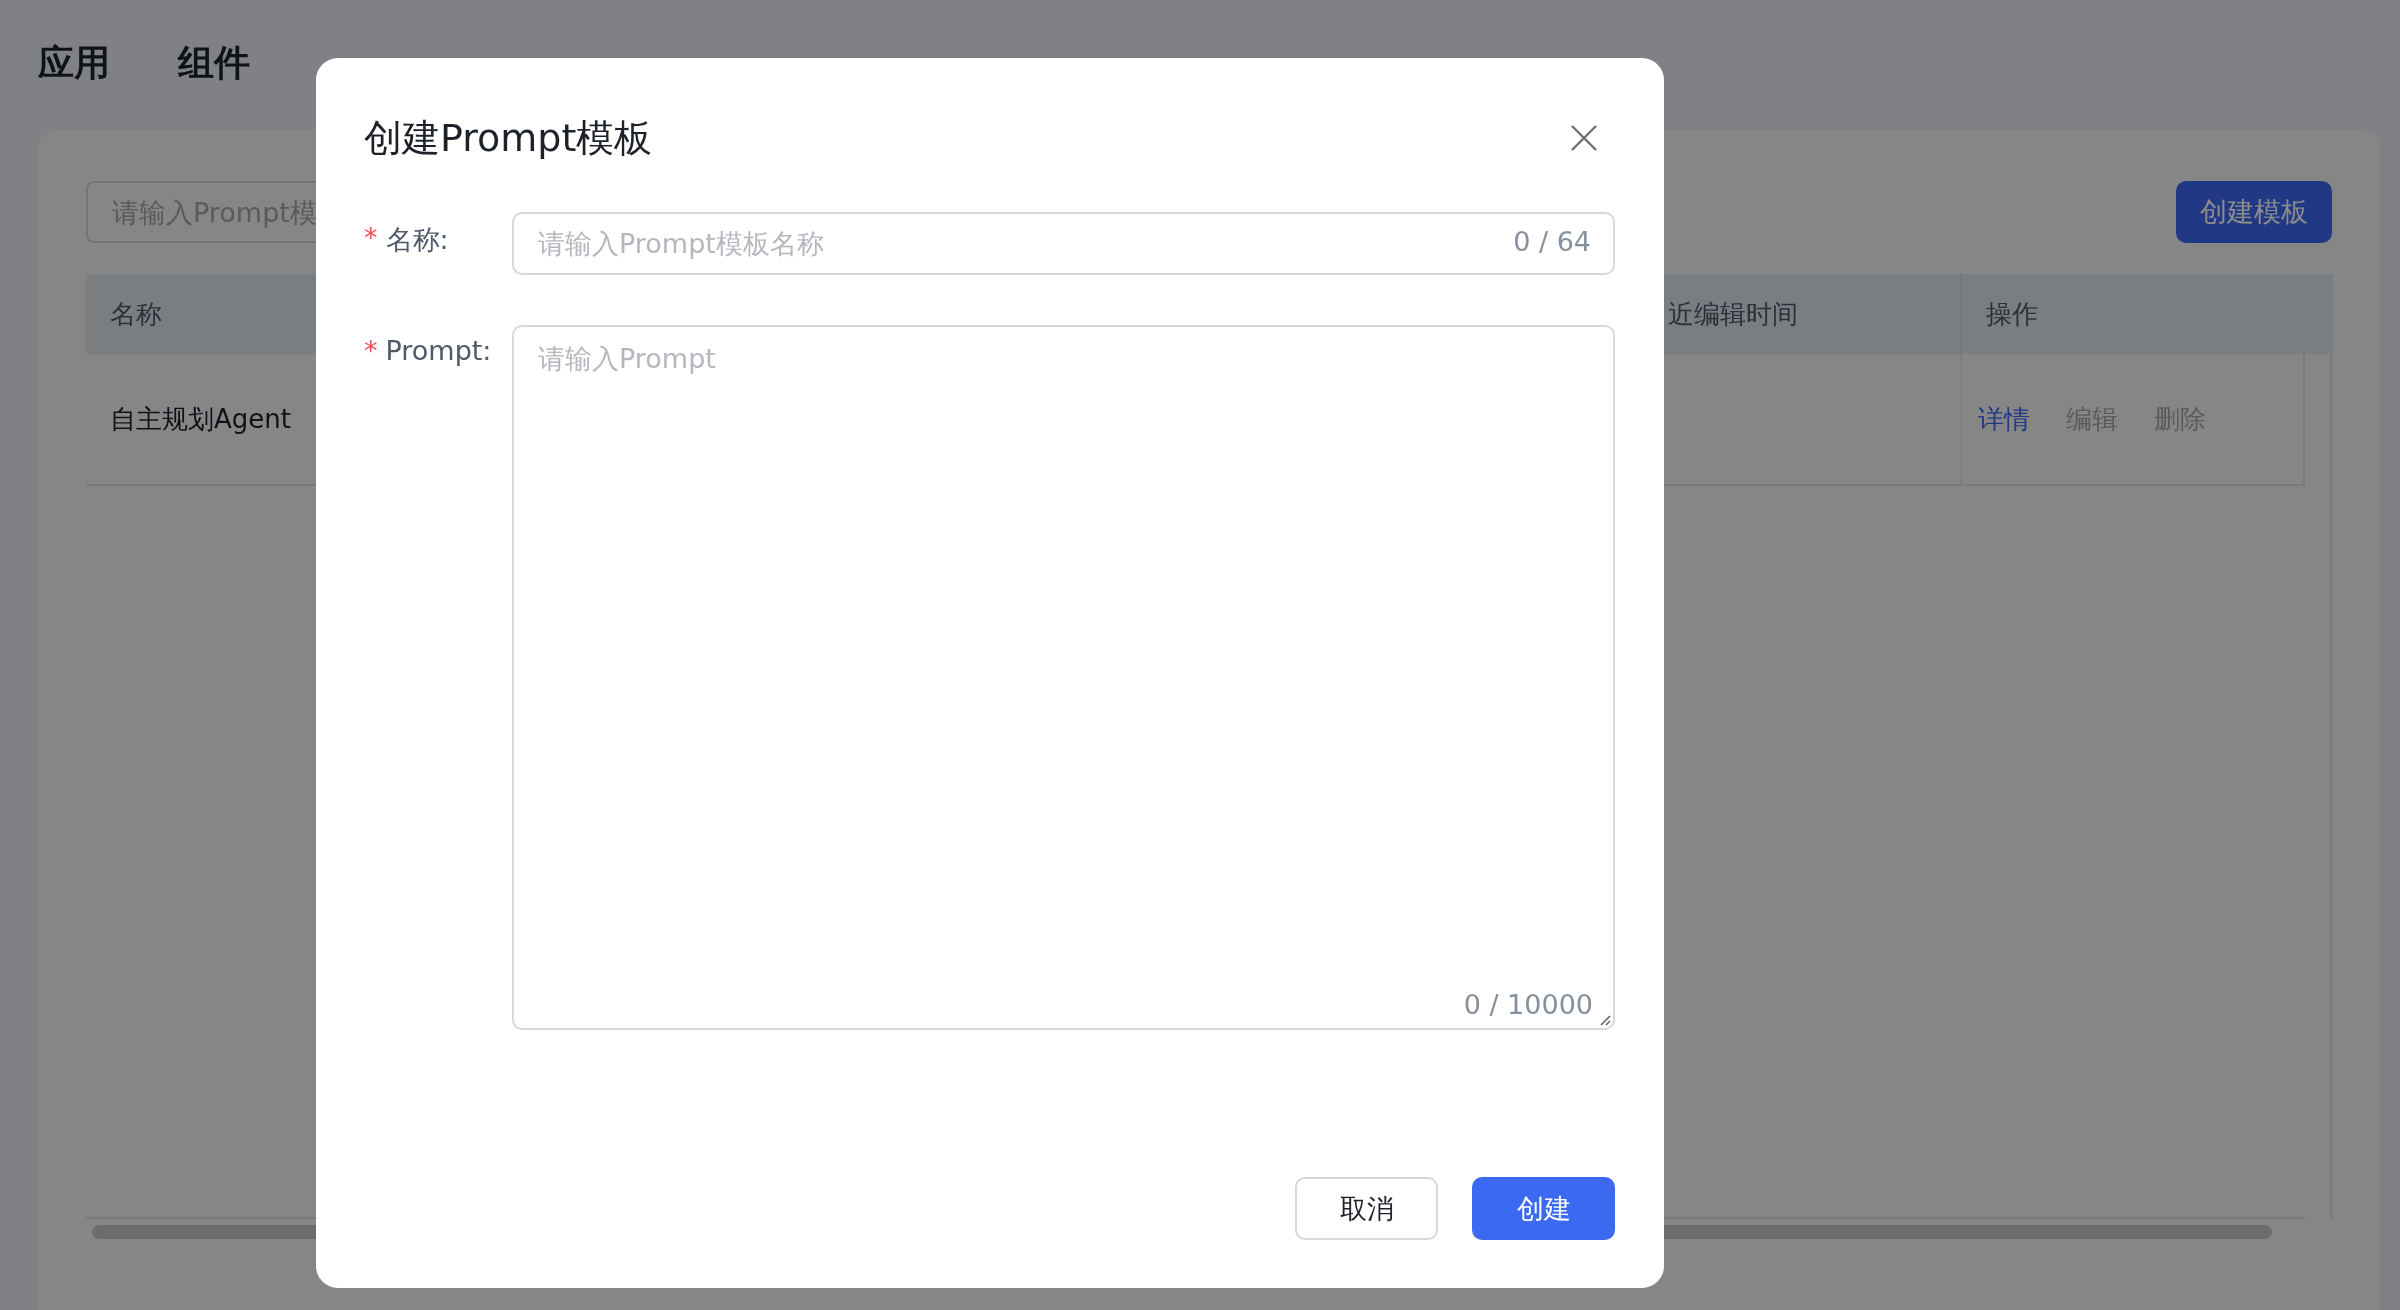 Image resolution: width=2400 pixels, height=1310 pixels. I want to click on create-button: 创建, so click(1543, 1208).